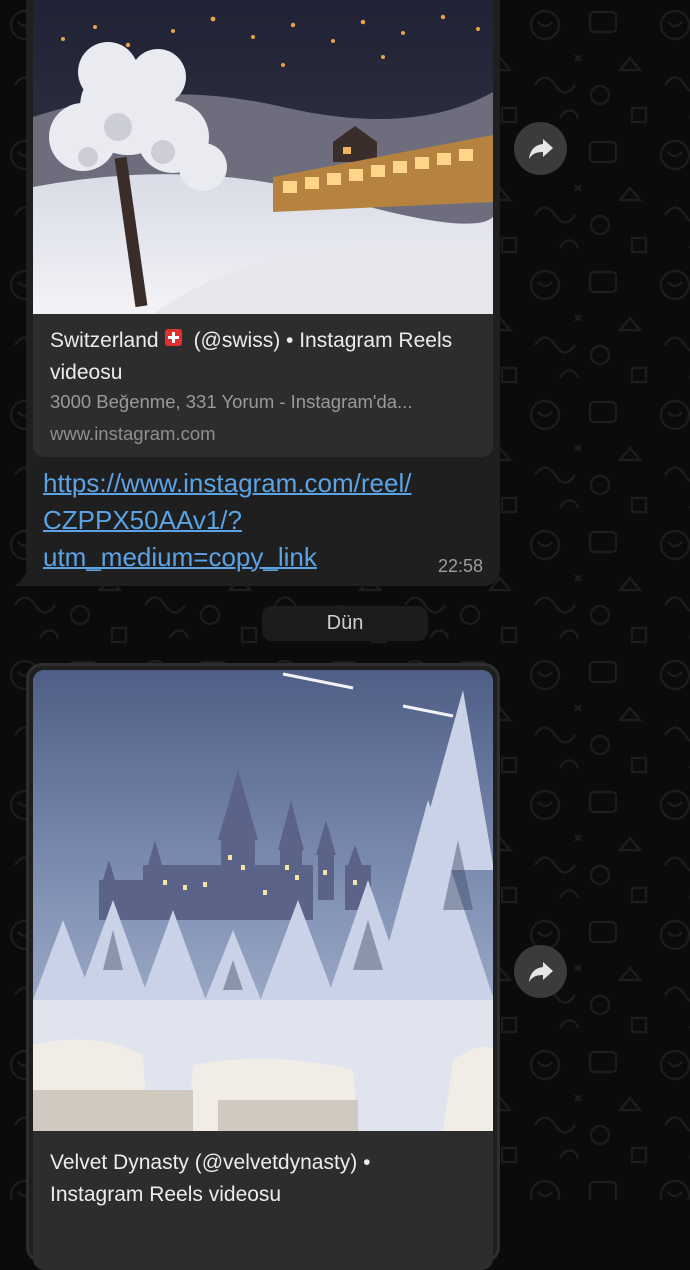 The width and height of the screenshot is (690, 1270). What do you see at coordinates (460, 566) in the screenshot?
I see `message-time: 22:58` at bounding box center [460, 566].